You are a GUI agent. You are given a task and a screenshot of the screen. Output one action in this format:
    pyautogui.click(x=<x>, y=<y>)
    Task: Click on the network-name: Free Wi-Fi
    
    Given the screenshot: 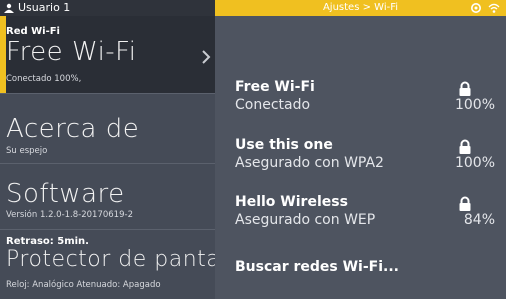 What is the action you would take?
    pyautogui.click(x=275, y=87)
    